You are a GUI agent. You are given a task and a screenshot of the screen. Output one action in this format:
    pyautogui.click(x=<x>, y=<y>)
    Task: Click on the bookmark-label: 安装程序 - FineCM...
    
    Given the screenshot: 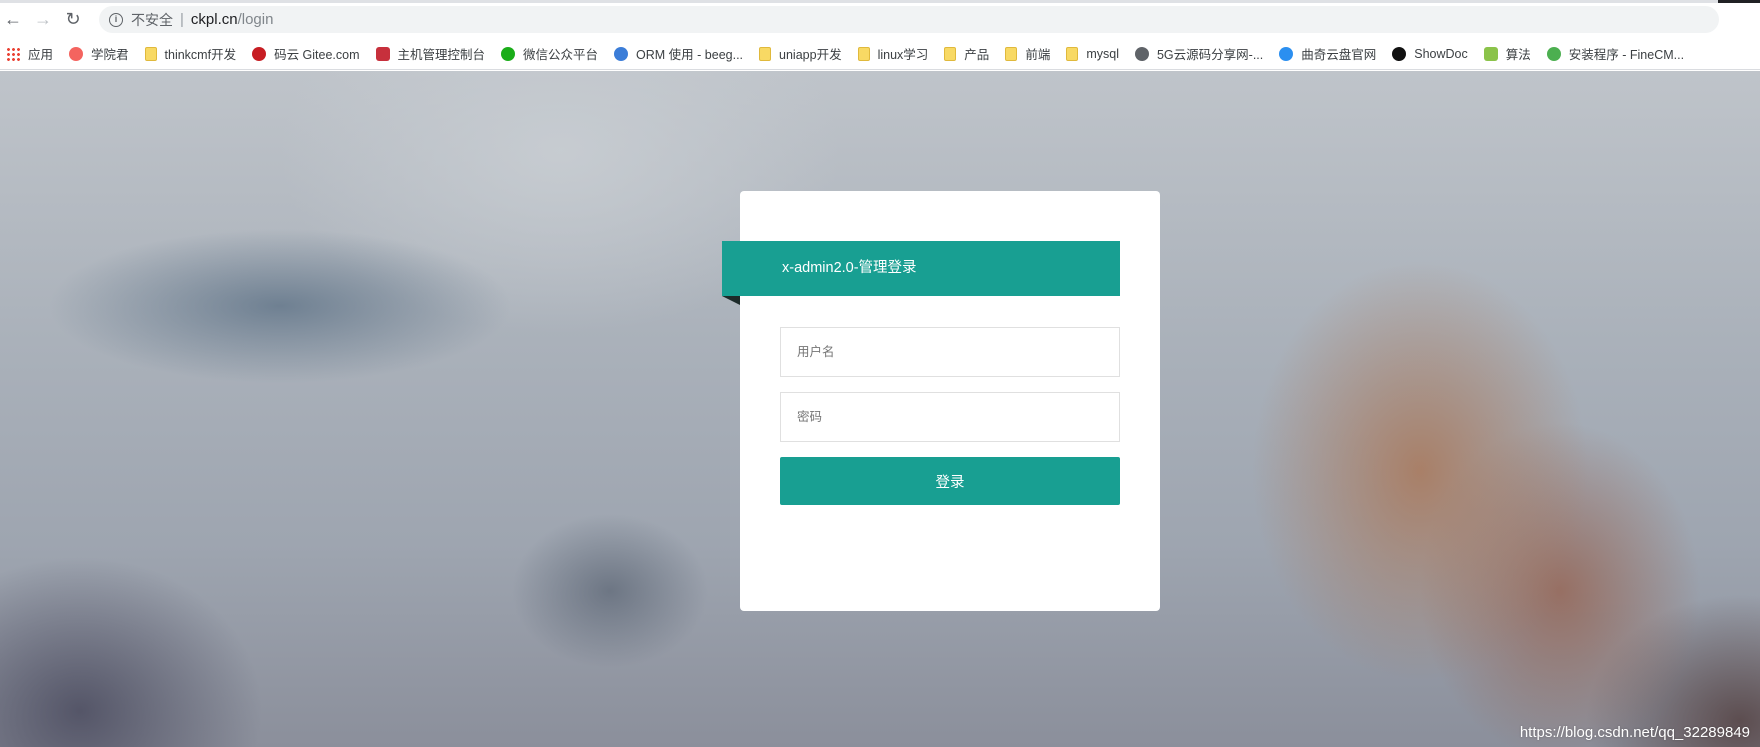 What is the action you would take?
    pyautogui.click(x=1626, y=55)
    